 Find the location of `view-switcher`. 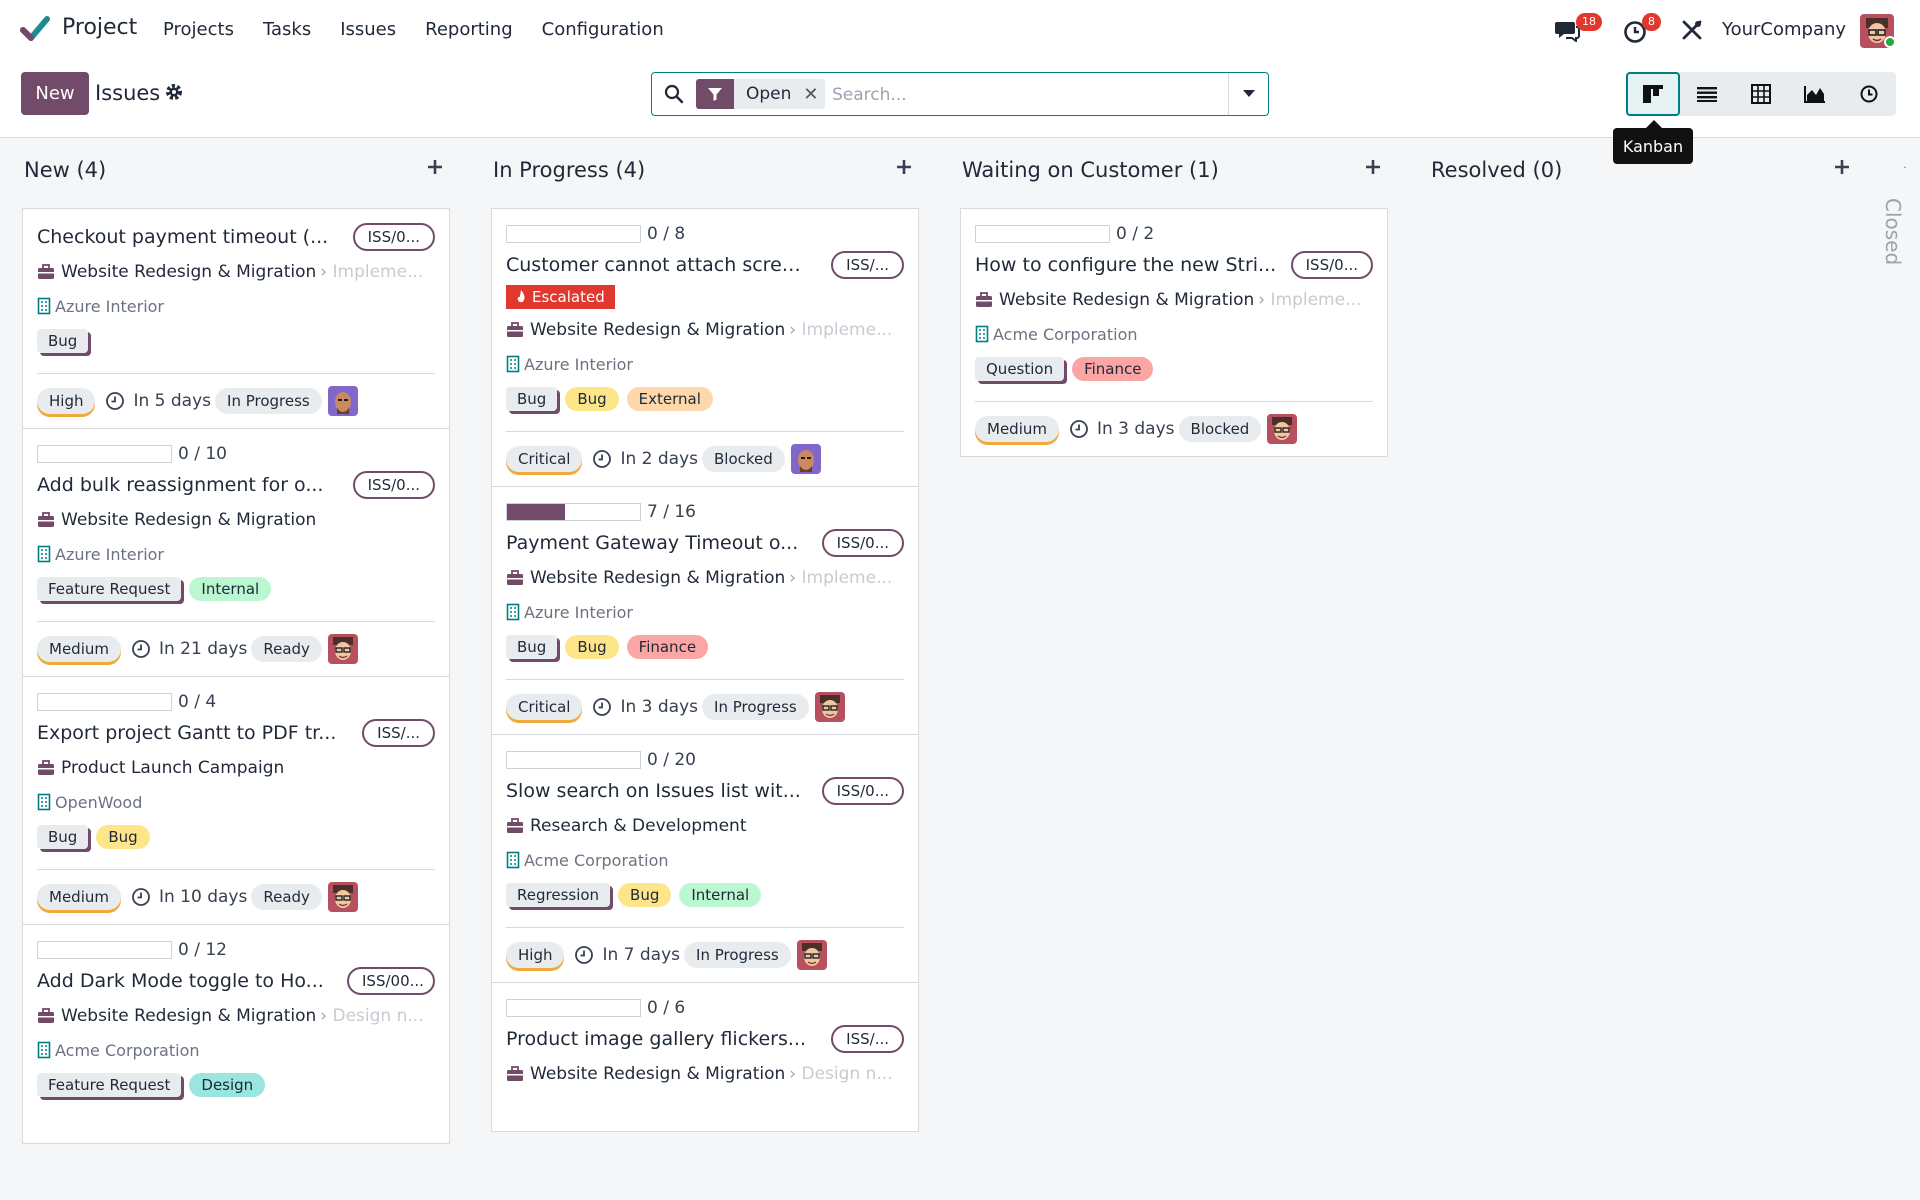

view-switcher is located at coordinates (1761, 94).